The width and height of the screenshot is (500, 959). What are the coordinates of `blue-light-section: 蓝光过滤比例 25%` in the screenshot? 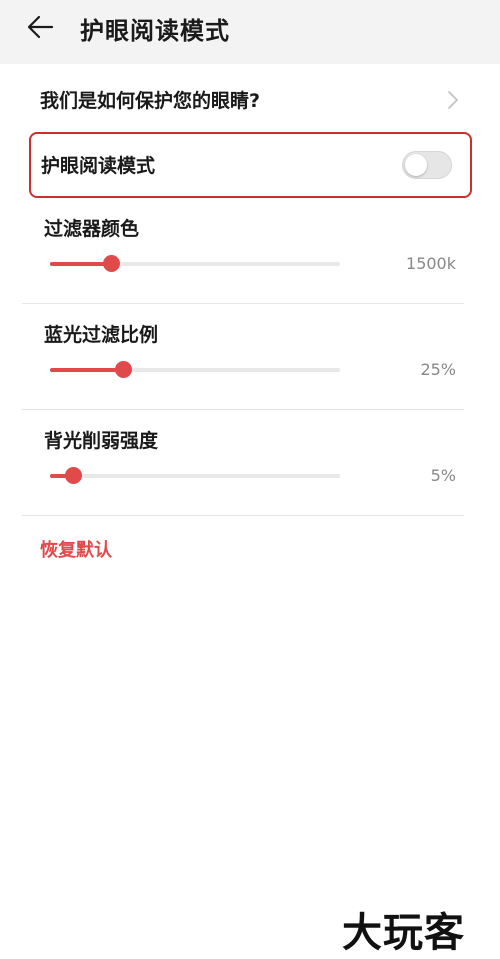 It's located at (250, 357).